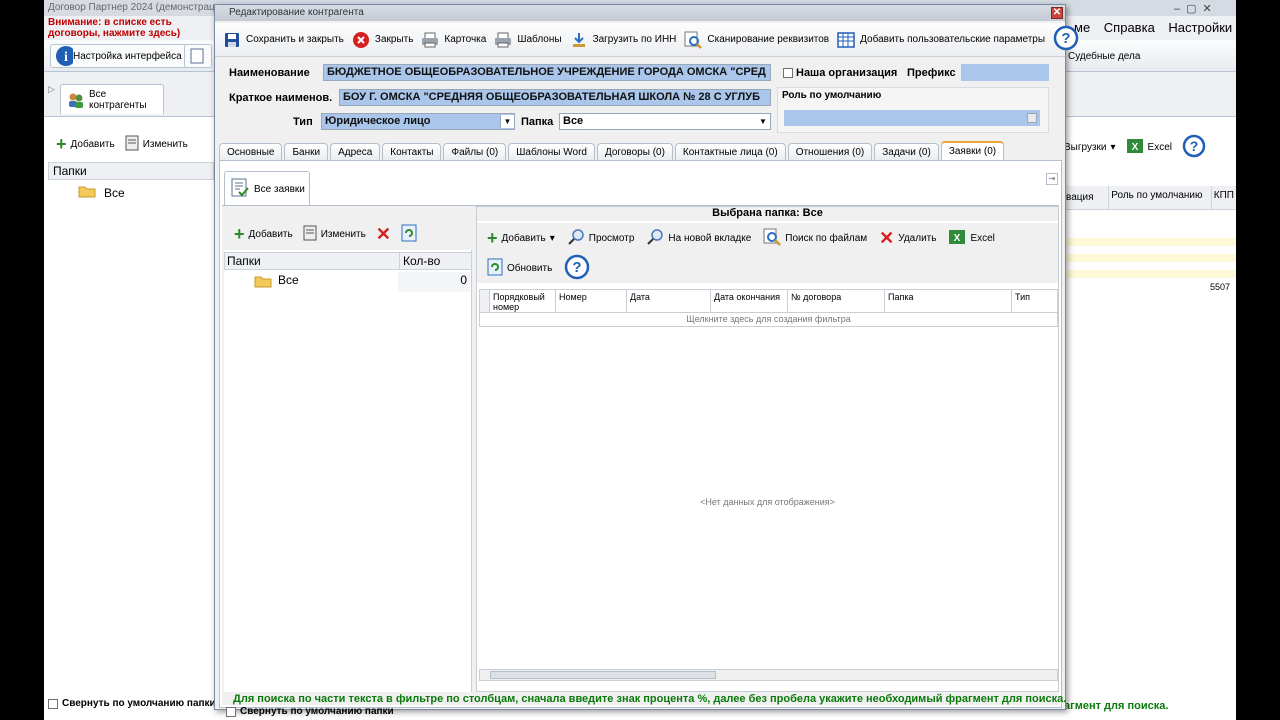 The width and height of the screenshot is (1280, 720). I want to click on load-by-inn-button: Загрузить по ИНН, so click(623, 40).